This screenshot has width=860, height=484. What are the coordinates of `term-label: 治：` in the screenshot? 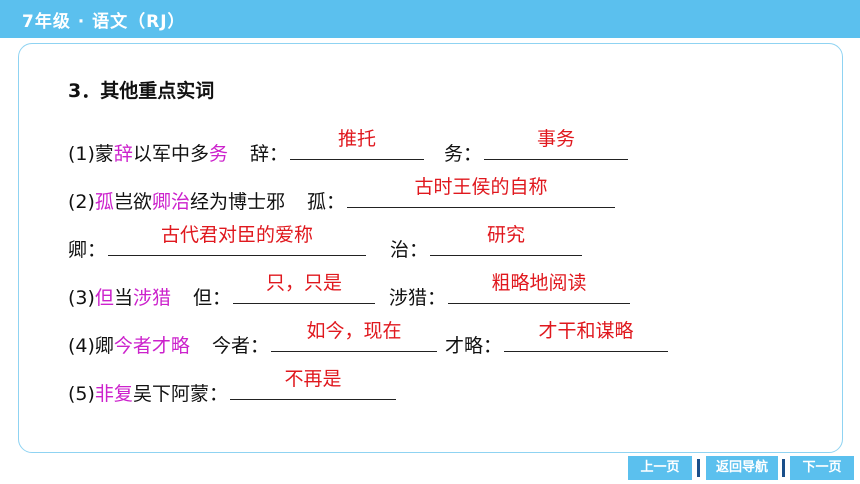 It's located at (409, 250).